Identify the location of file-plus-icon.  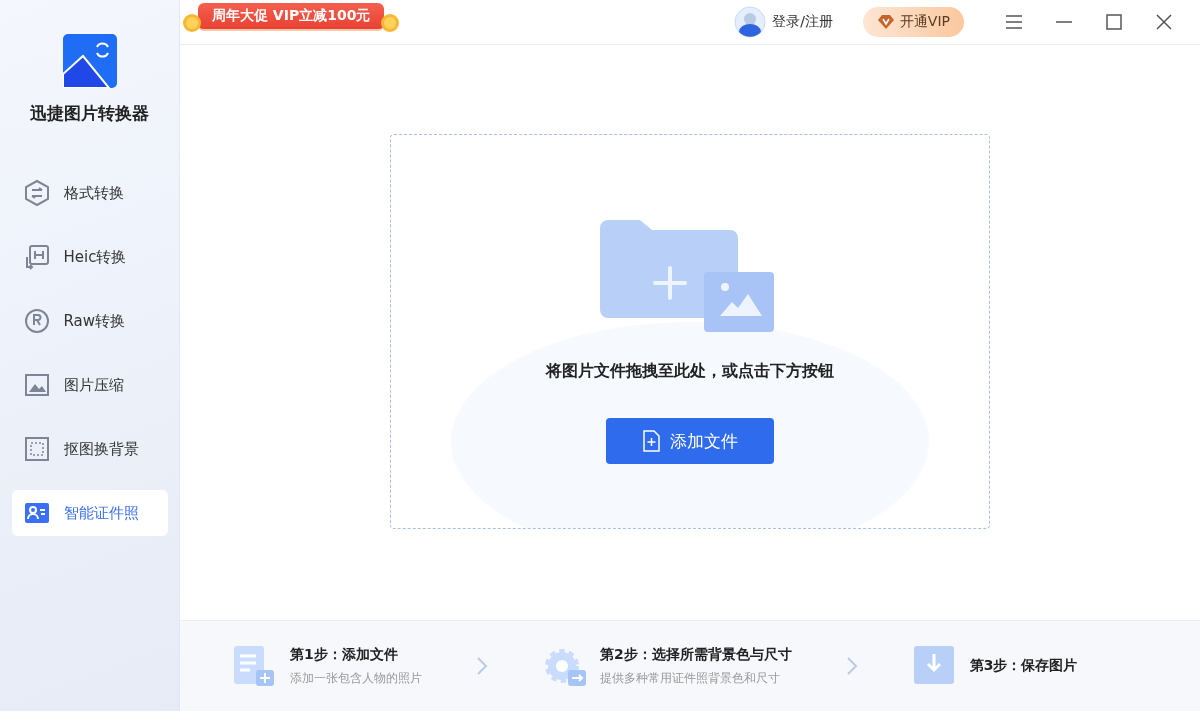
(651, 441).